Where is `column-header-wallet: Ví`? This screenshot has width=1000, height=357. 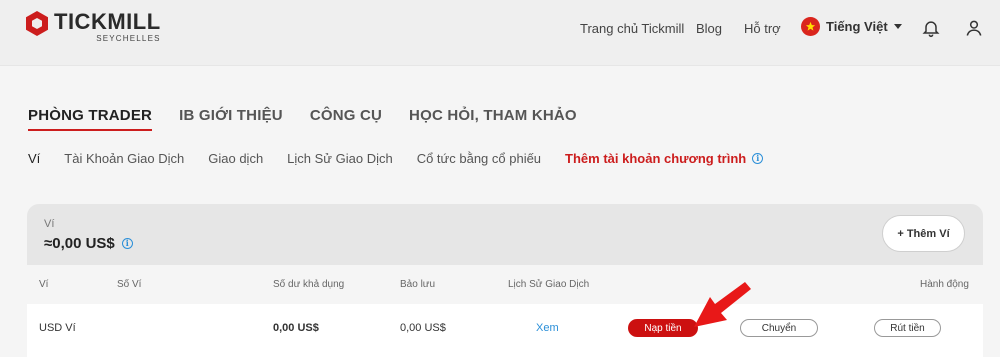
column-header-wallet: Ví is located at coordinates (44, 284).